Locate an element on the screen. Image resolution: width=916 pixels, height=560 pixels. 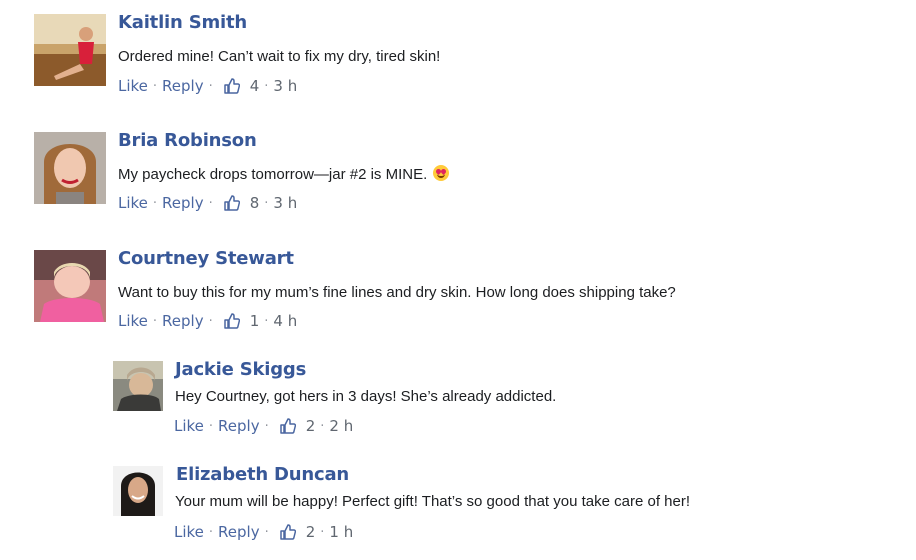
comment-actions: Like · Reply · 2 · 1 h is located at coordinates (263, 532).